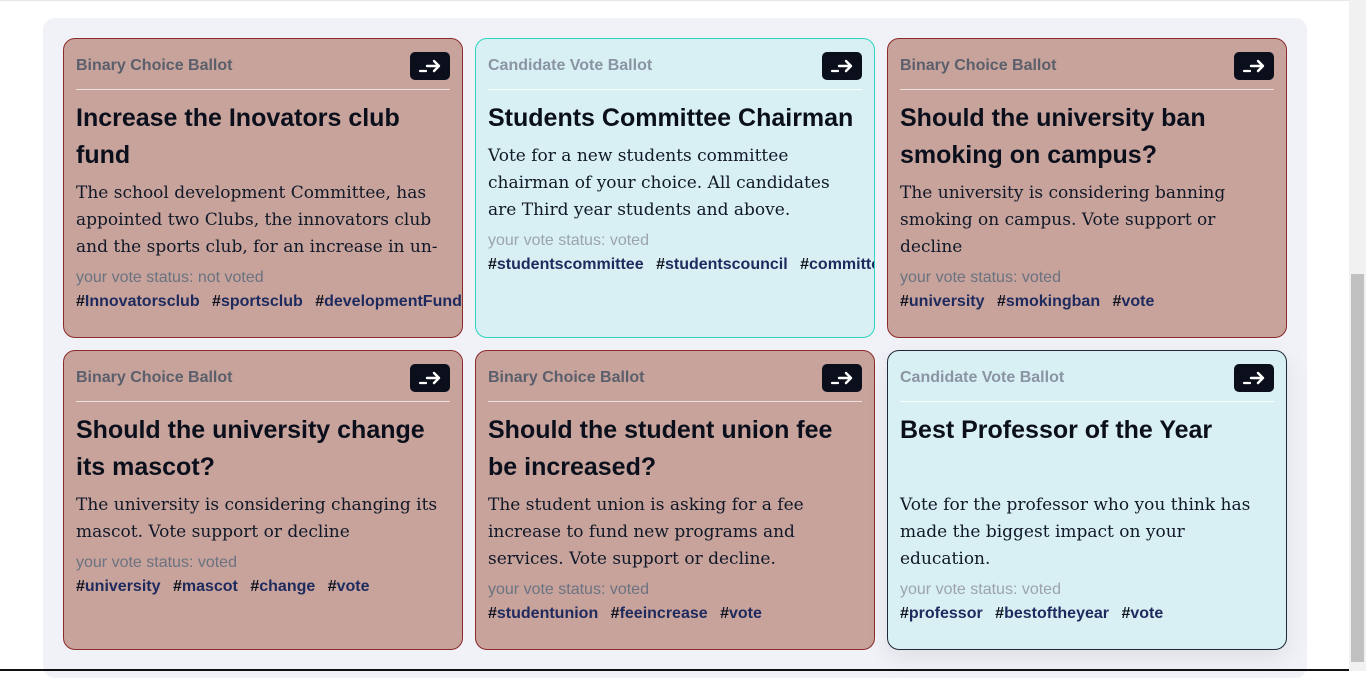 The image size is (1366, 678). What do you see at coordinates (257, 301) in the screenshot?
I see `tag: #sportsclub` at bounding box center [257, 301].